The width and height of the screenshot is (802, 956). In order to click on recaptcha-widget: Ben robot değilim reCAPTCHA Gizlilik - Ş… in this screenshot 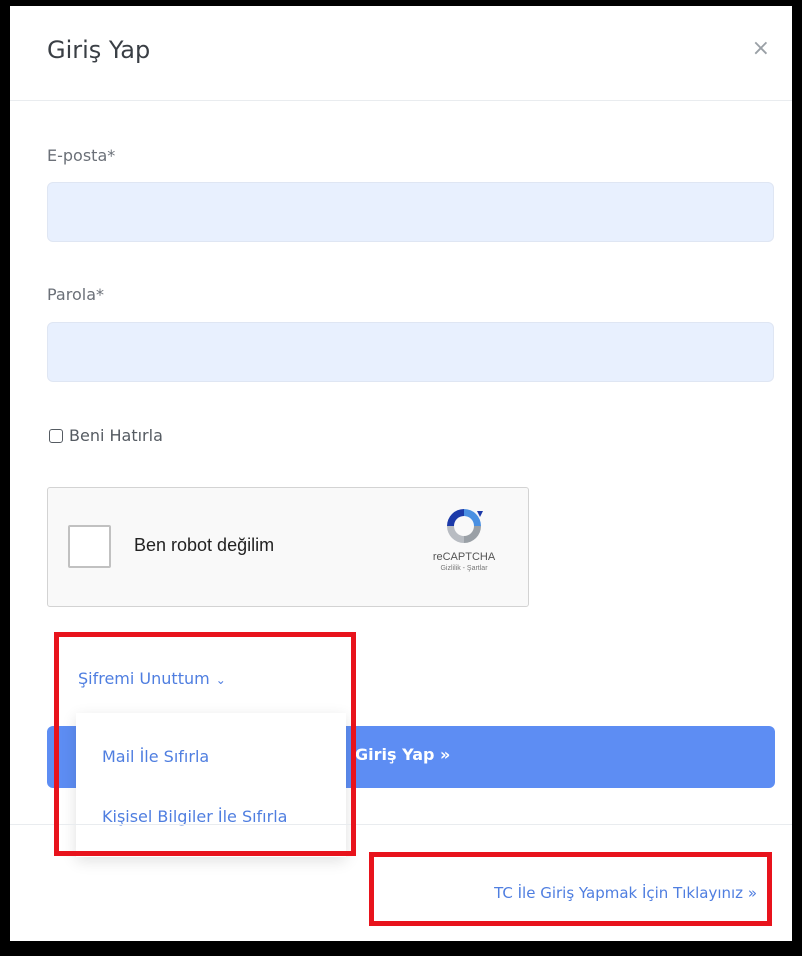, I will do `click(288, 547)`.